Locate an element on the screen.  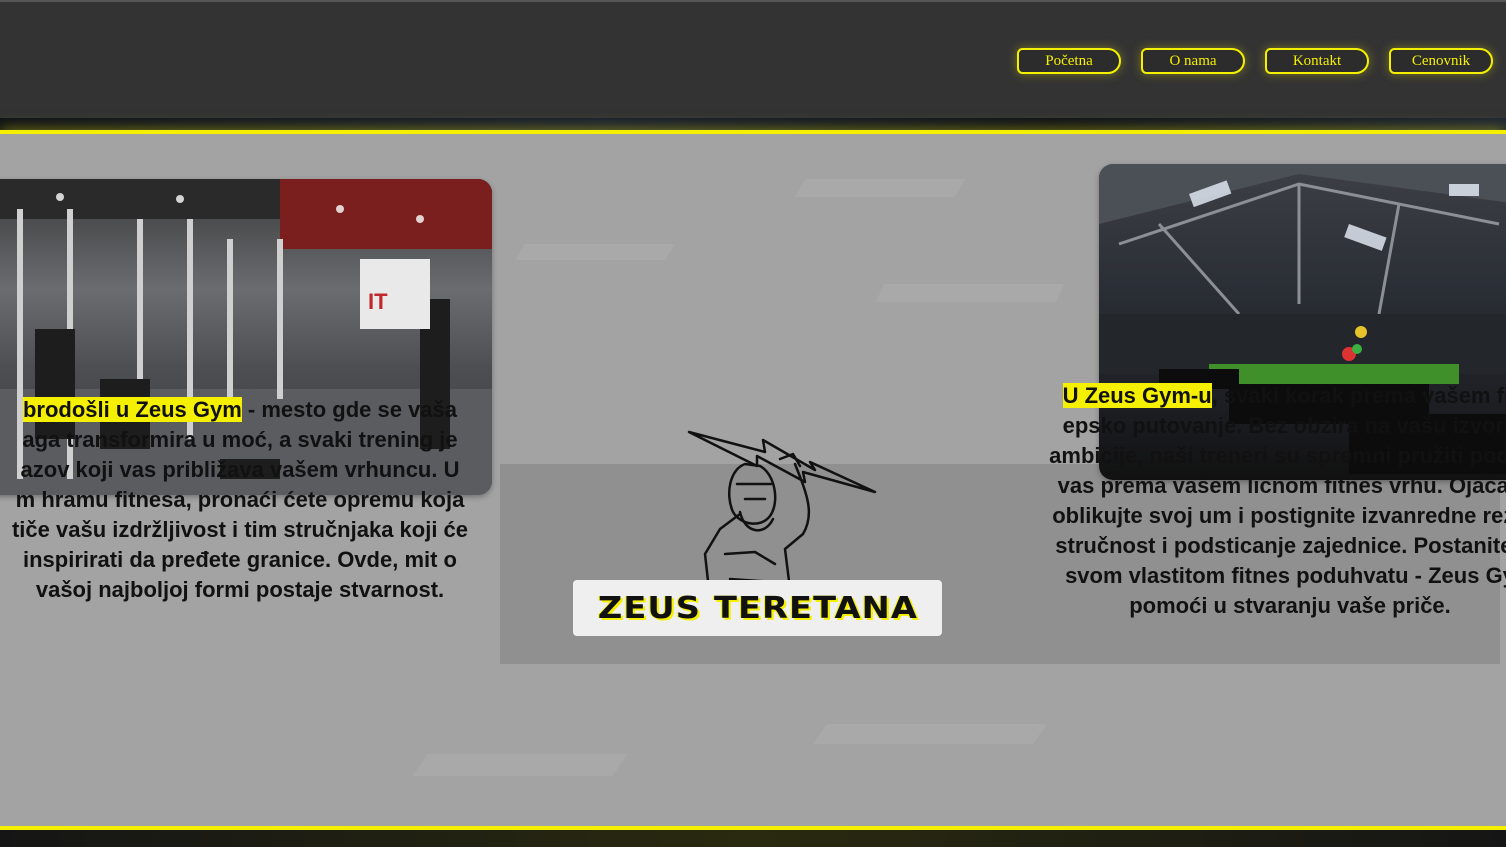
main-nav: Početna O nama Kontakt Cenovnik is located at coordinates (1255, 61).